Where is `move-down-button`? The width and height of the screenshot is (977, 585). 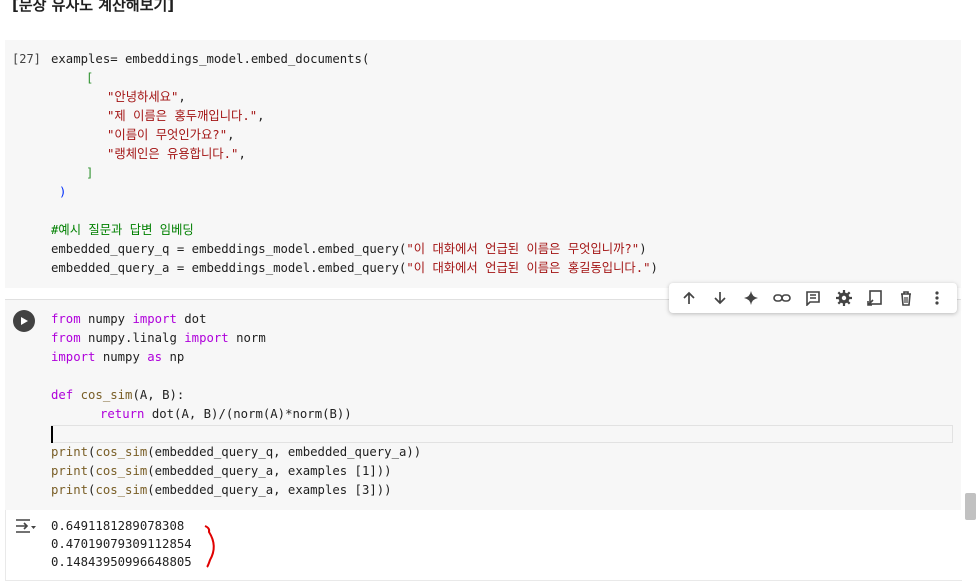
move-down-button is located at coordinates (720, 298).